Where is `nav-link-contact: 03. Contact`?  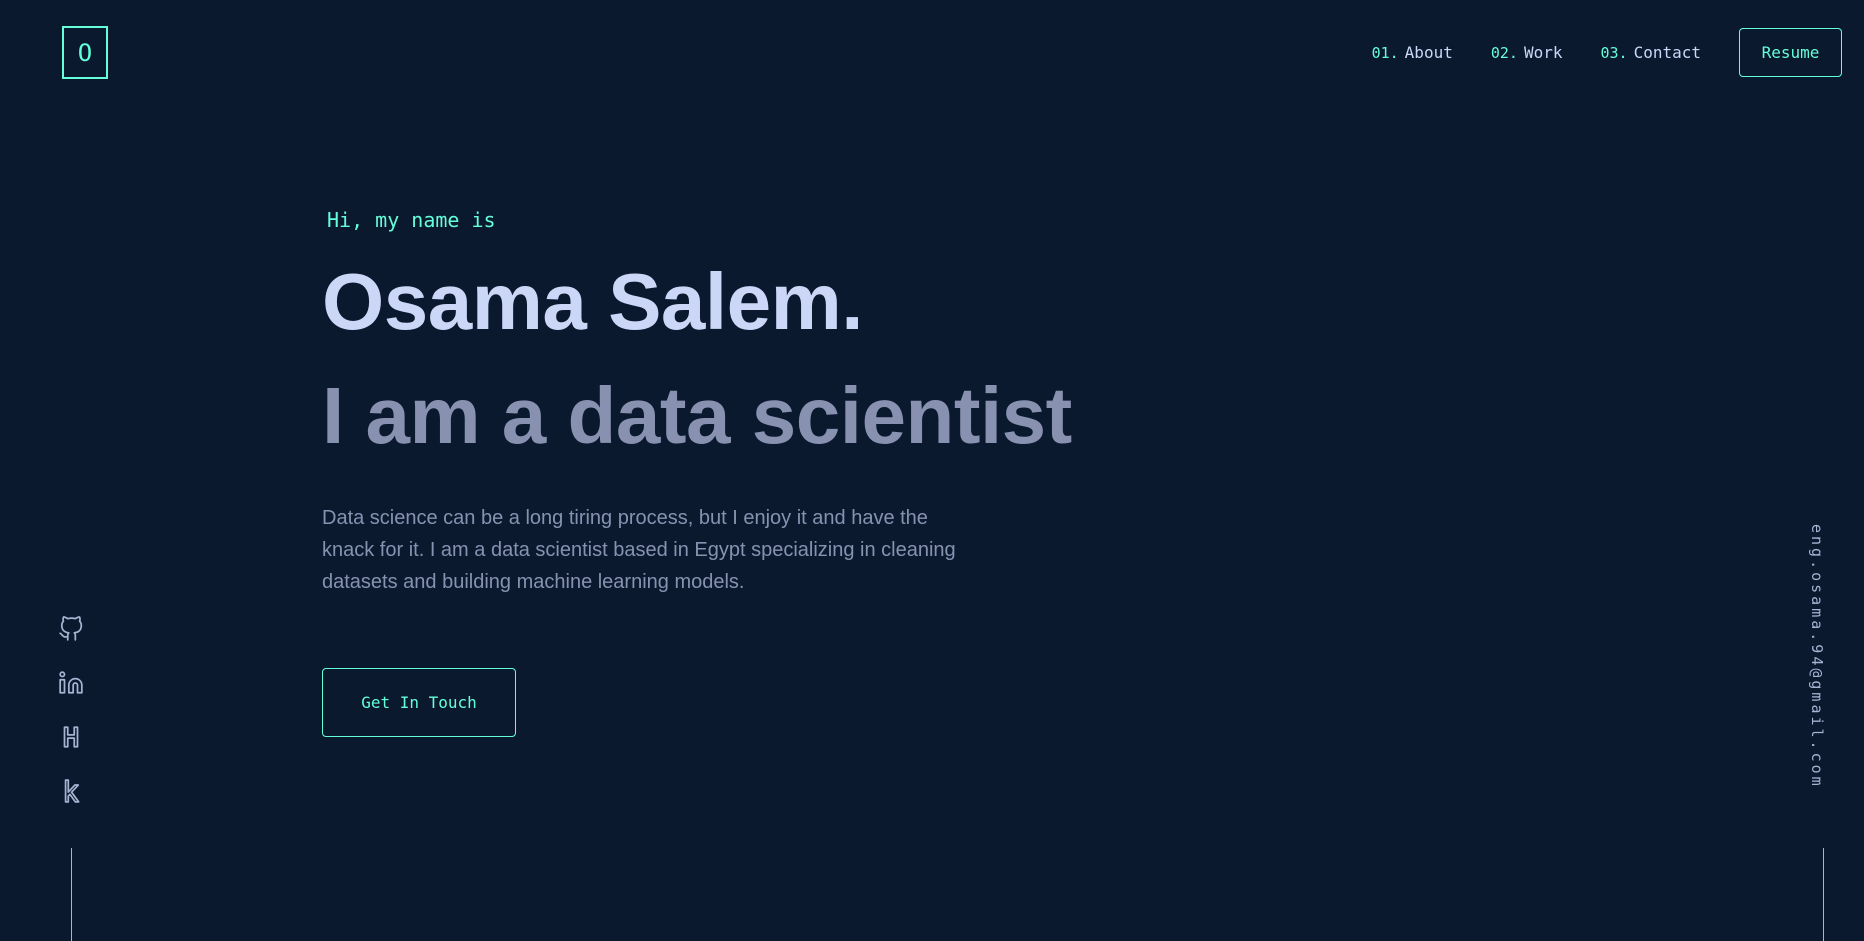
nav-link-contact: 03. Contact is located at coordinates (1650, 52).